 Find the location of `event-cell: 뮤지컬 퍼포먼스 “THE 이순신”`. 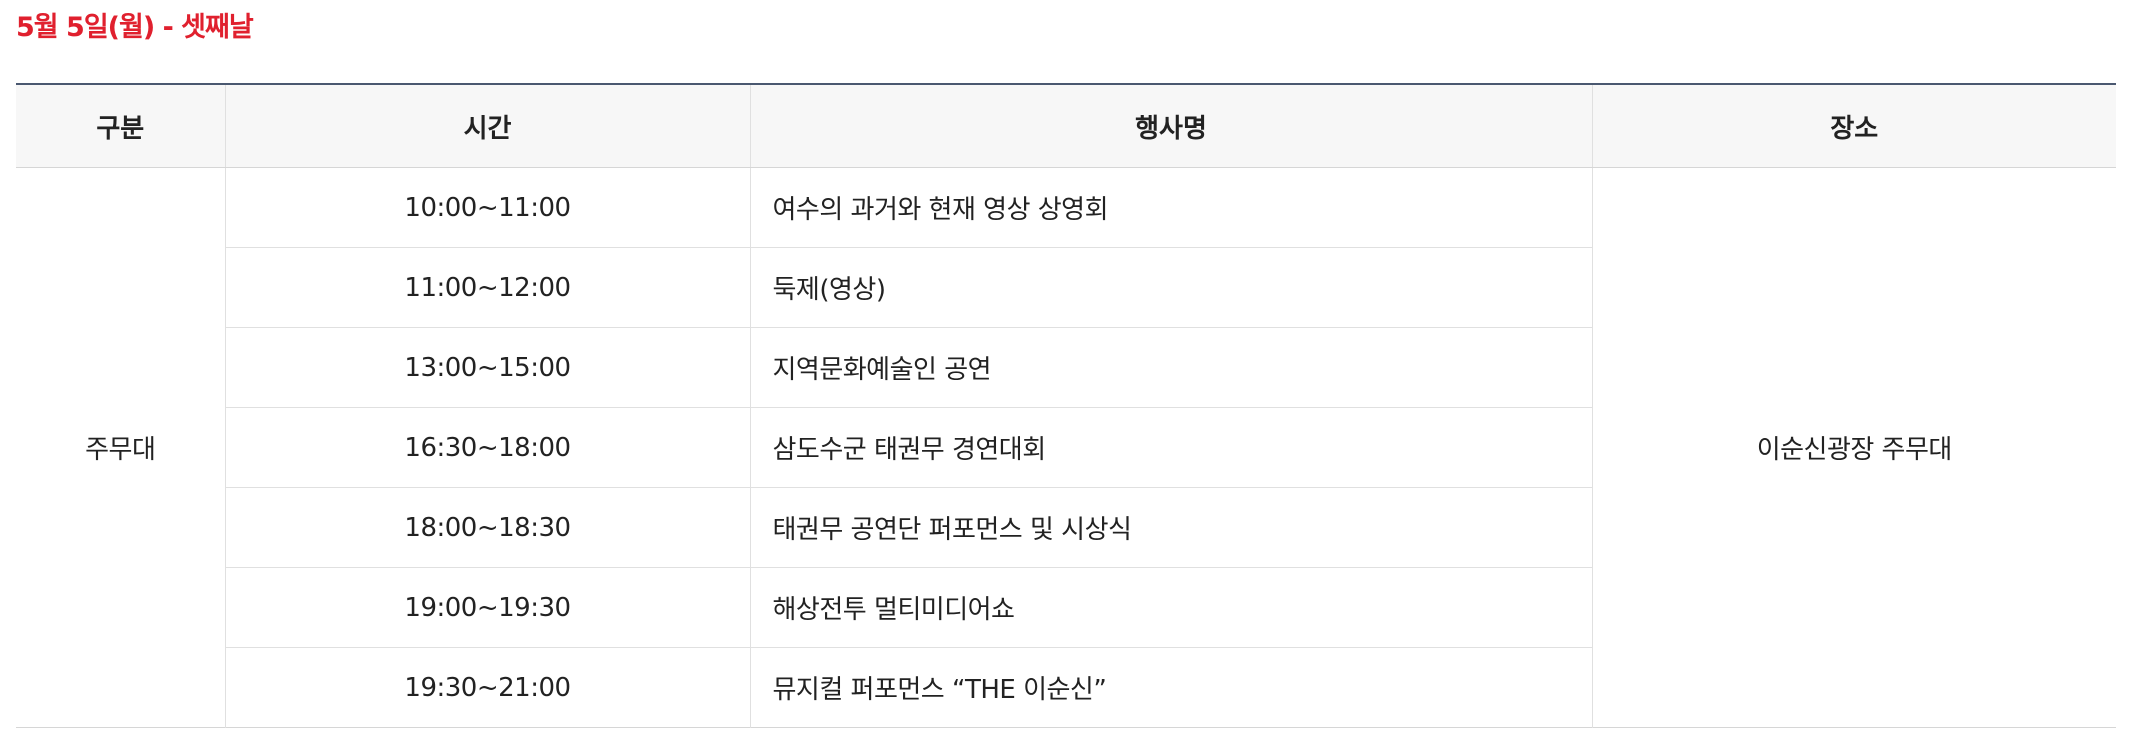

event-cell: 뮤지컬 퍼포먼스 “THE 이순신” is located at coordinates (1170, 687).